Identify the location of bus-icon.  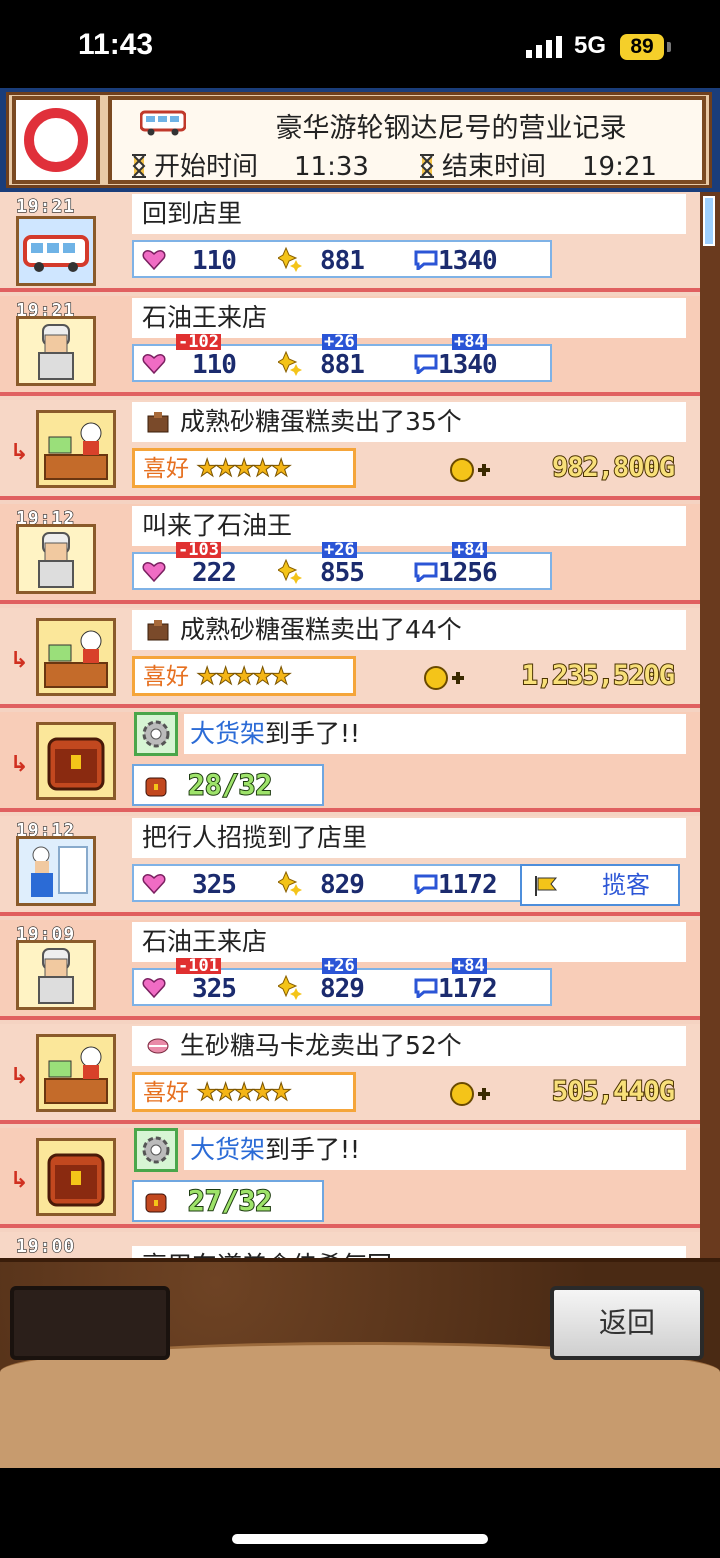
(56, 251).